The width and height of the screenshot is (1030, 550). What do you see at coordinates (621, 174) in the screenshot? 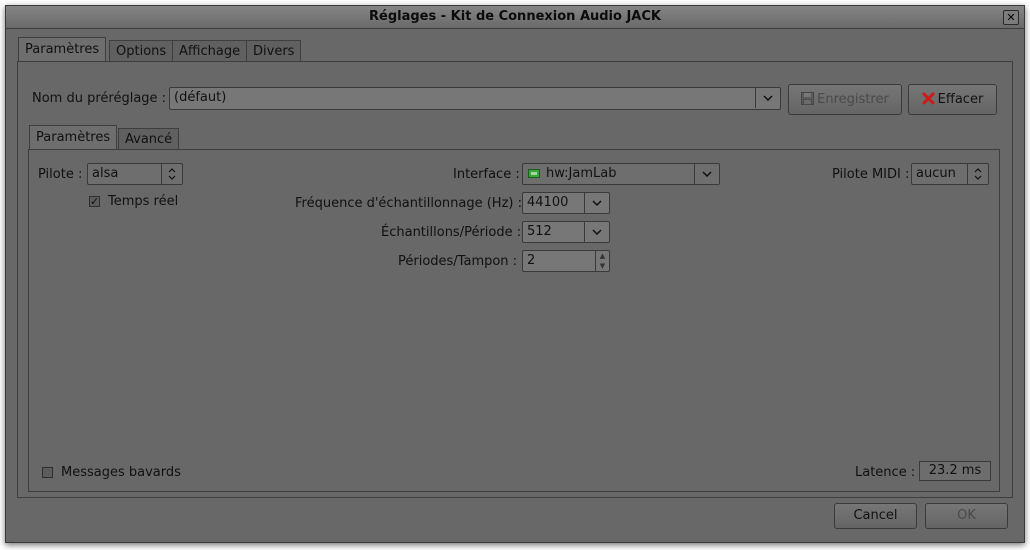
I see `interface-select: hw:JamLab` at bounding box center [621, 174].